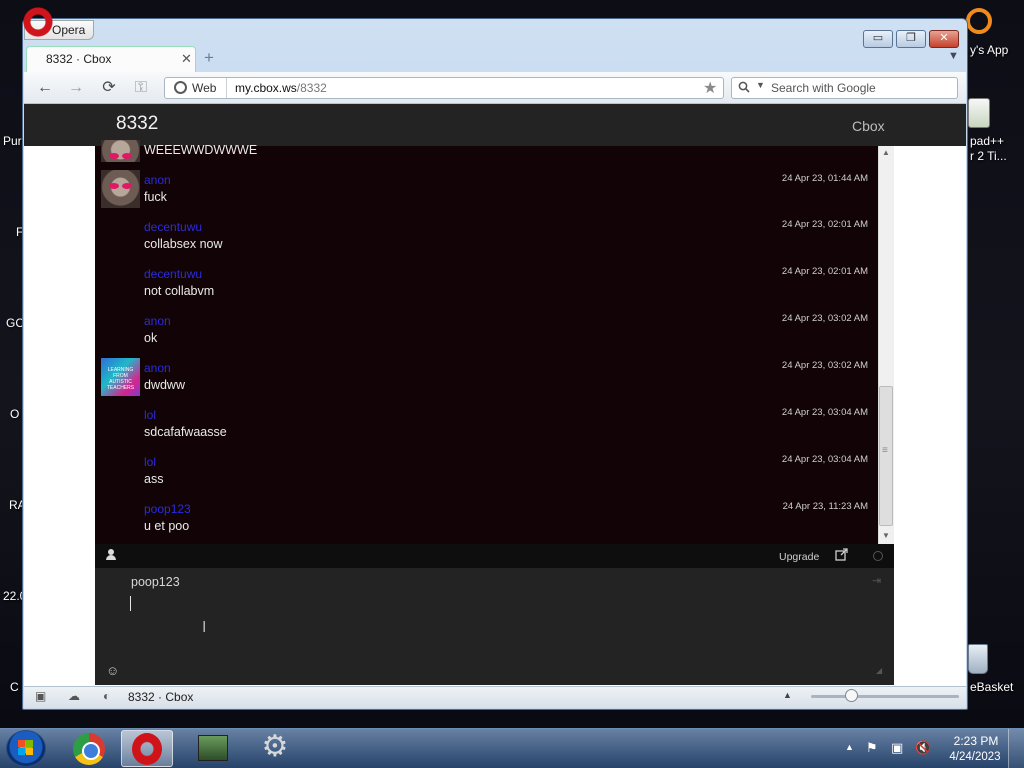 The height and width of the screenshot is (768, 1024). I want to click on opera-logo-icon, so click(38, 22).